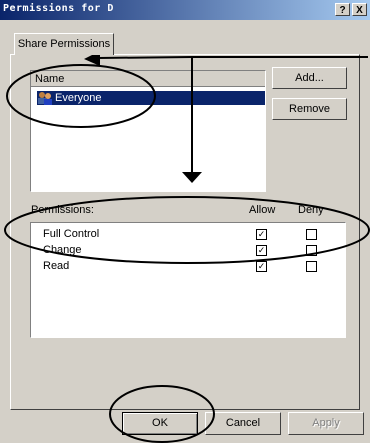  Describe the element at coordinates (185, 10) in the screenshot. I see `title-bar: Permissions for D ? X` at that location.